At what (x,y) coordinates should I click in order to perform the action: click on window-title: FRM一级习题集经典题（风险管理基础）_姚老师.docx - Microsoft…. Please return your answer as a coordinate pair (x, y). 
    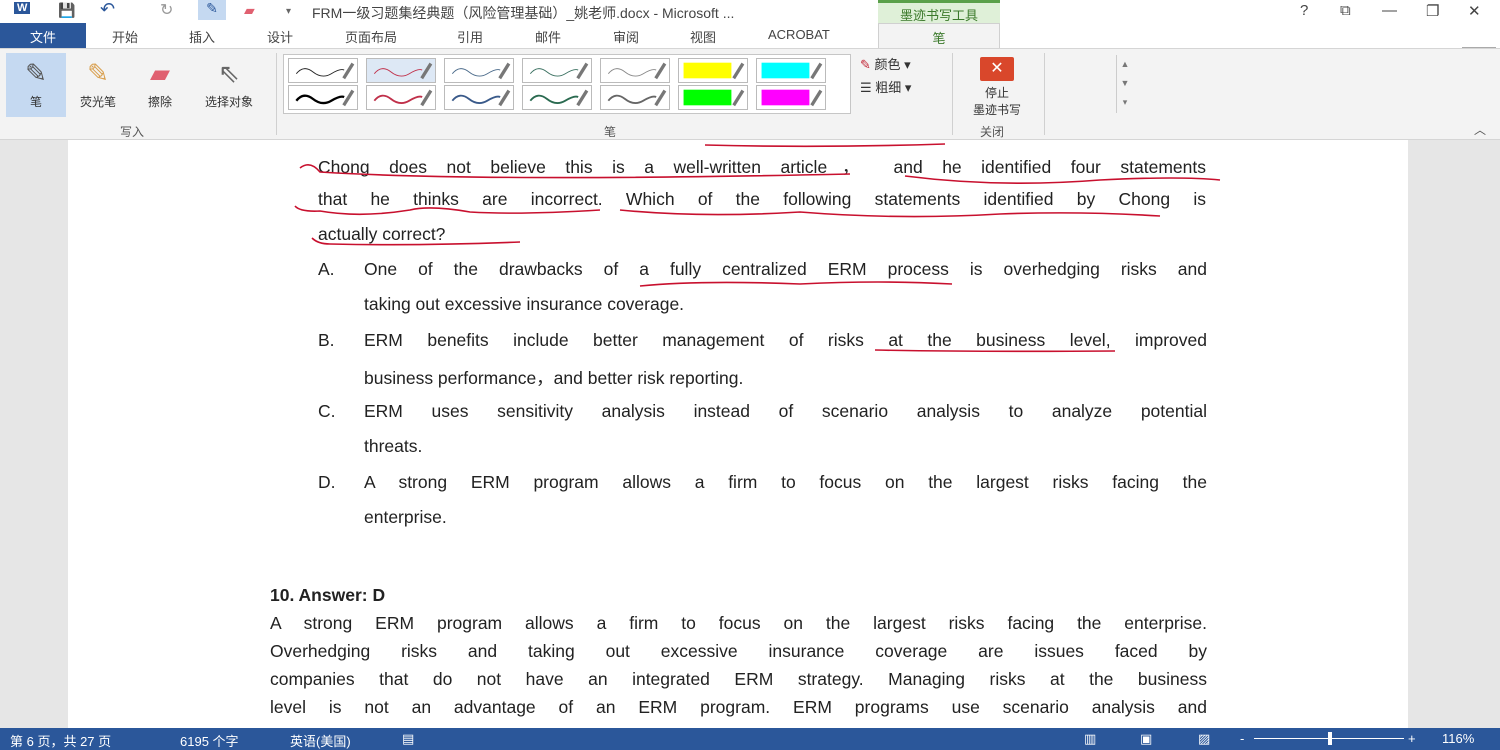
    Looking at the image, I should click on (523, 13).